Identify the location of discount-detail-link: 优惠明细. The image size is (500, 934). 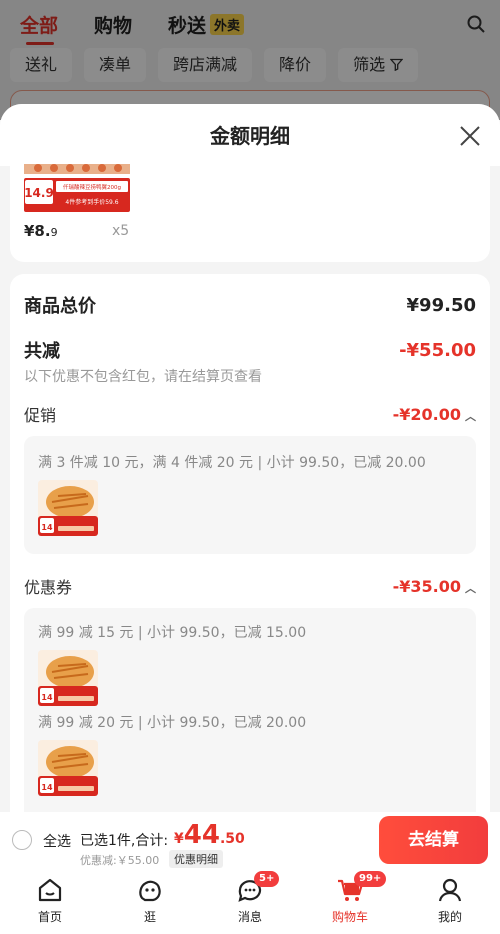
(196, 859).